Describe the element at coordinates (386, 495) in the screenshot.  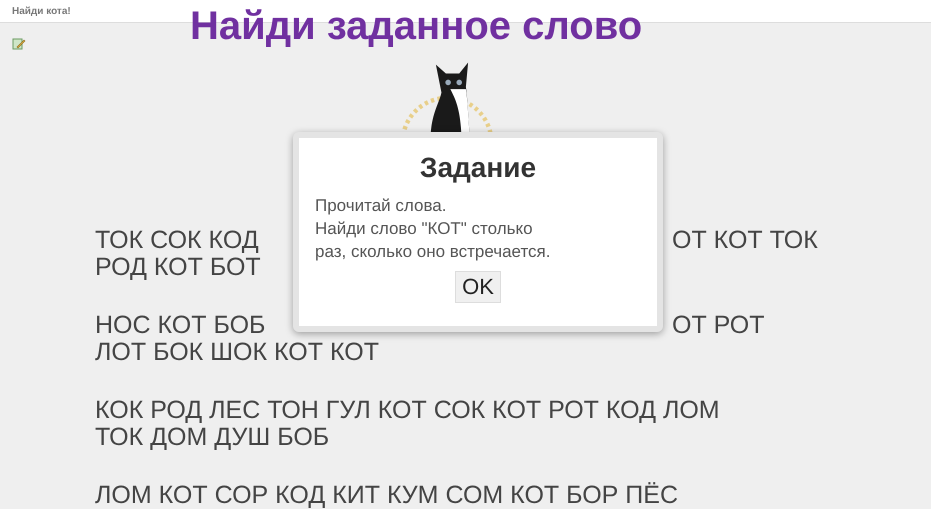
I see `word-list-text: ЛОМ КОТ СОР КОД КИТ КУМ СОМ КОТ БОР ПЁС` at that location.